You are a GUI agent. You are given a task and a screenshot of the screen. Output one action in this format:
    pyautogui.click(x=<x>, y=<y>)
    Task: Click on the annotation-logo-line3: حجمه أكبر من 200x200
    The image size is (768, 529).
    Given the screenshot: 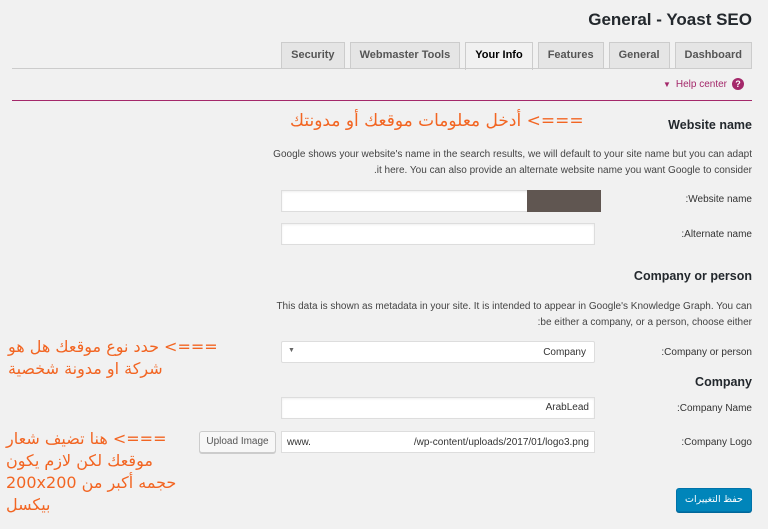 What is the action you would take?
    pyautogui.click(x=91, y=482)
    